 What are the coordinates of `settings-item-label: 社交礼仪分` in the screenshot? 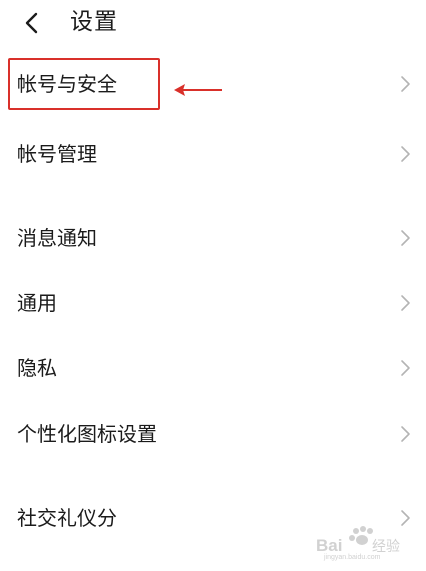 It's located at (67, 518).